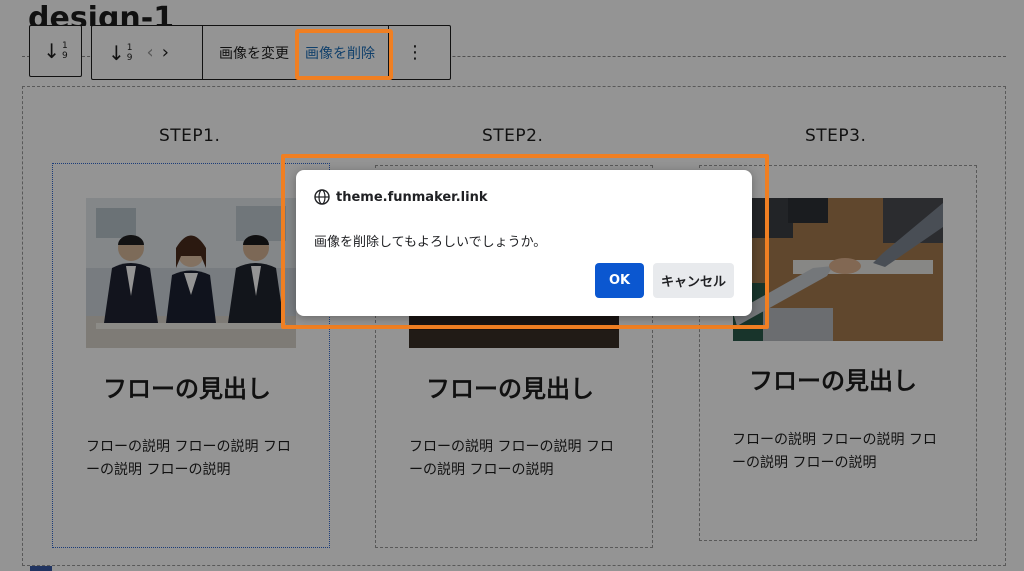  I want to click on ok-button: OK, so click(619, 280).